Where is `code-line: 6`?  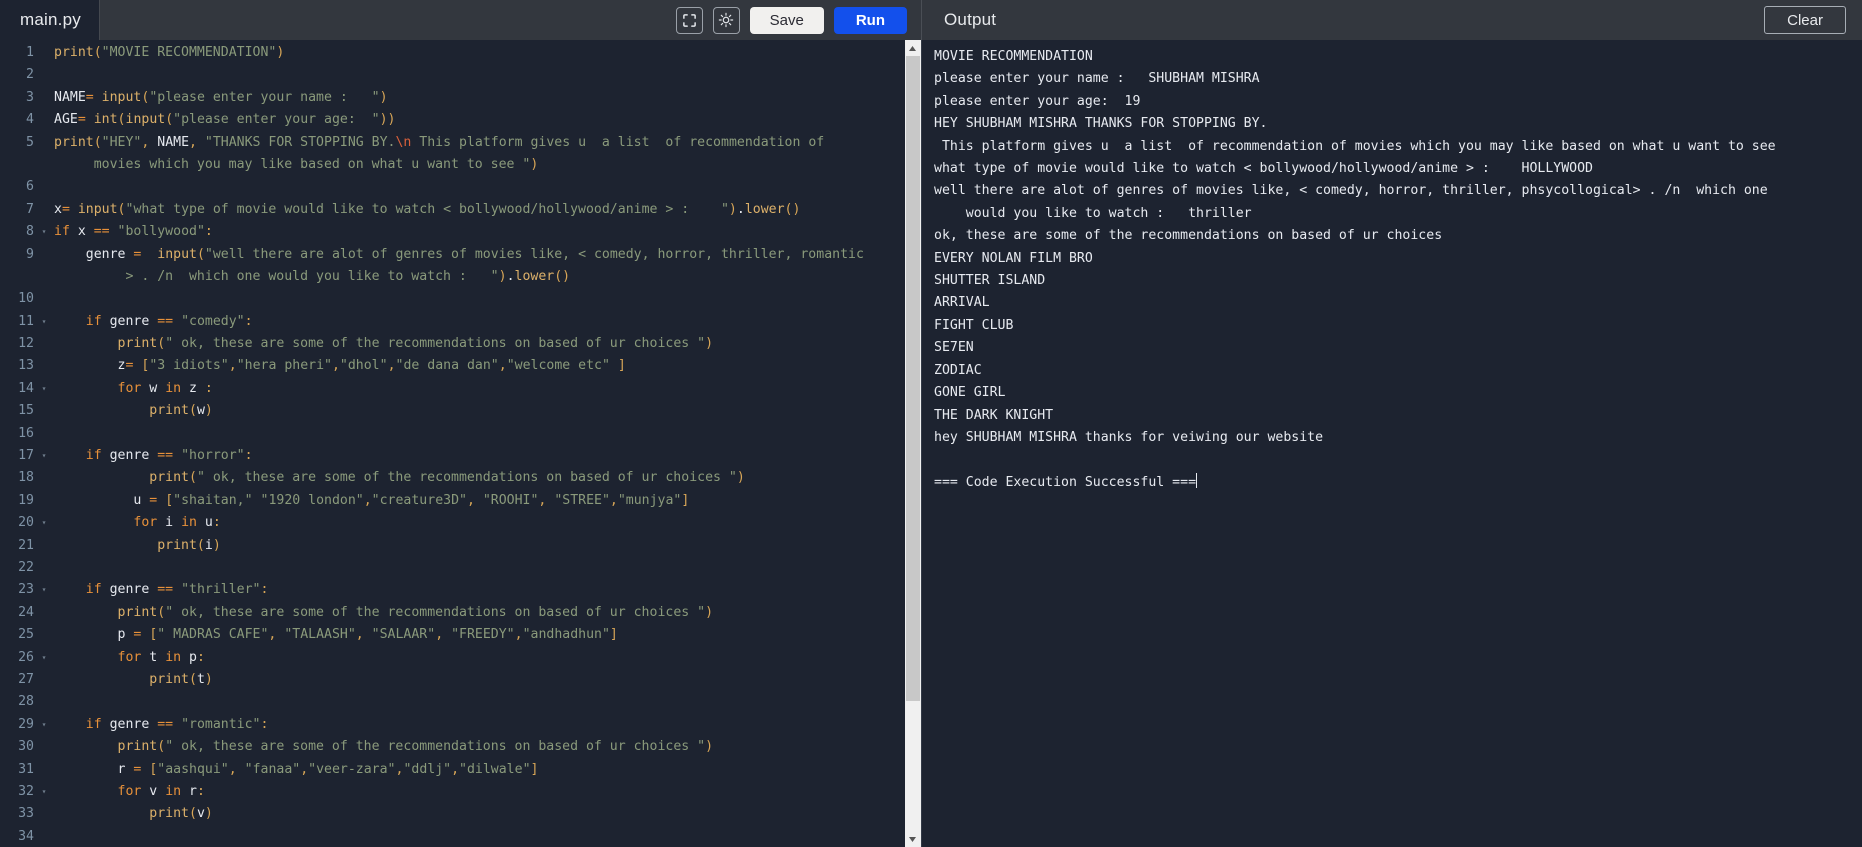 code-line: 6 is located at coordinates (452, 187).